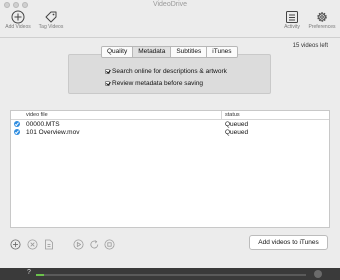 Image resolution: width=340 pixels, height=280 pixels. I want to click on column-header-status: status, so click(232, 115).